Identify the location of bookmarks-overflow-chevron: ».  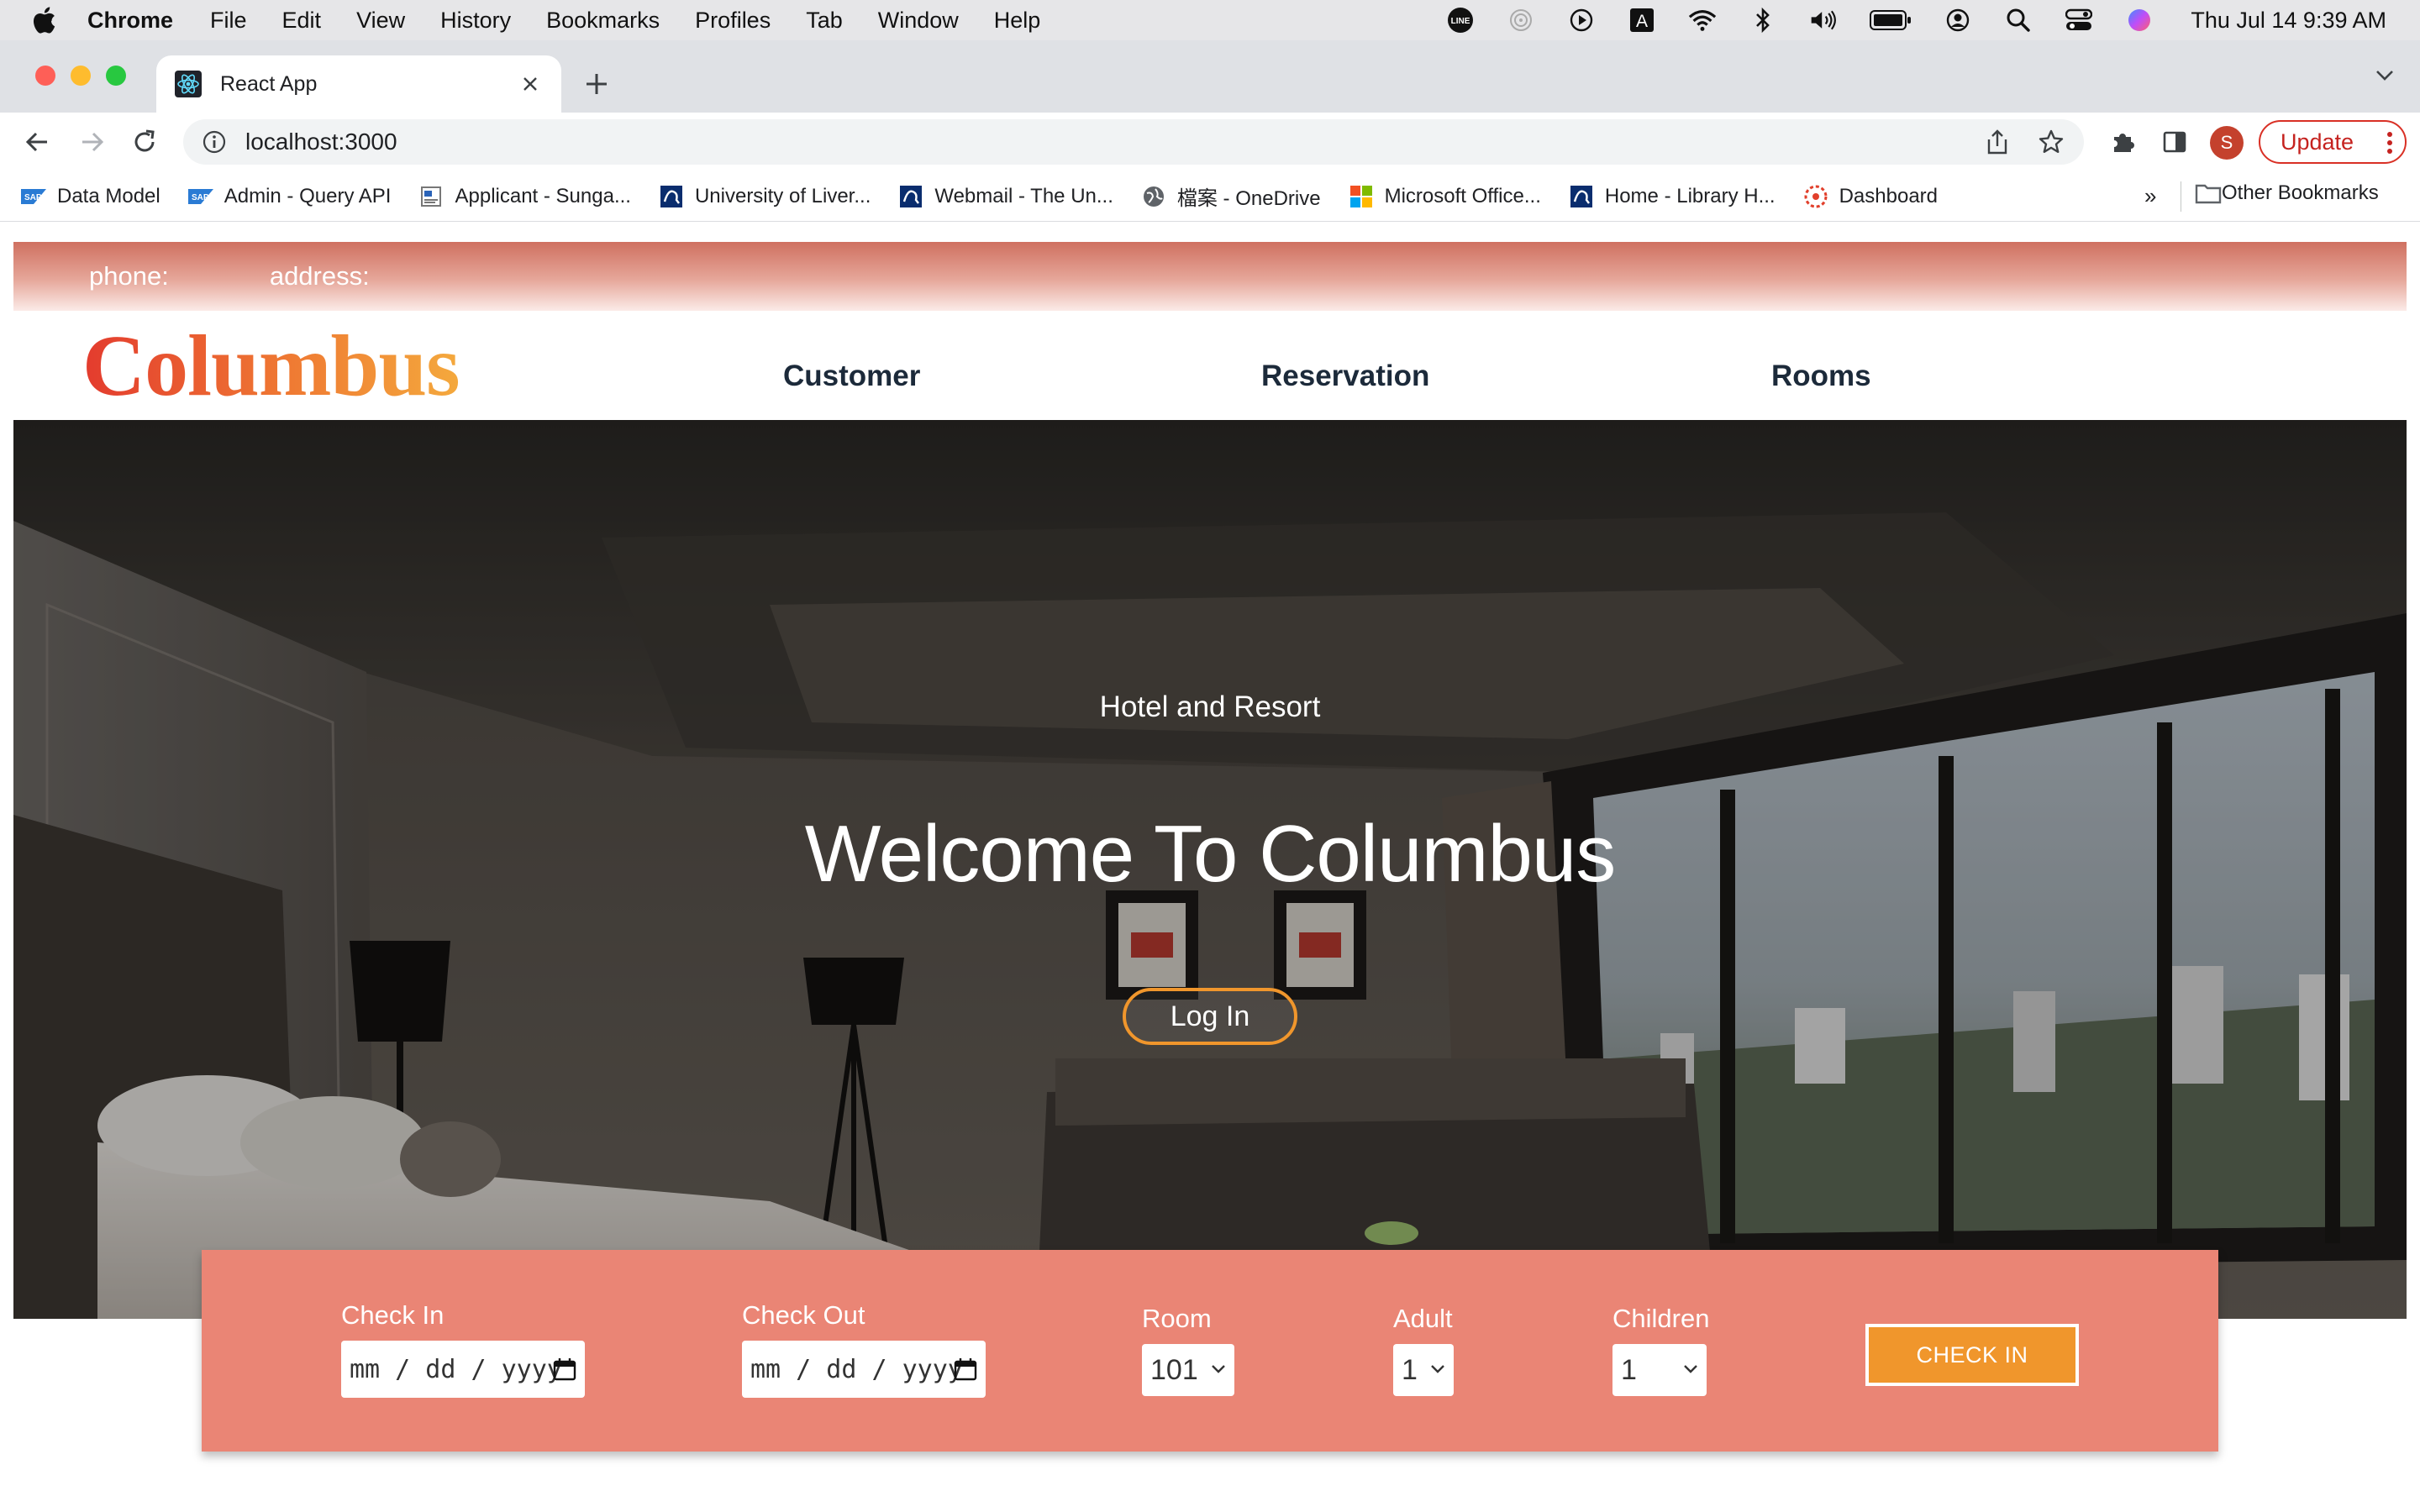
(2150, 196).